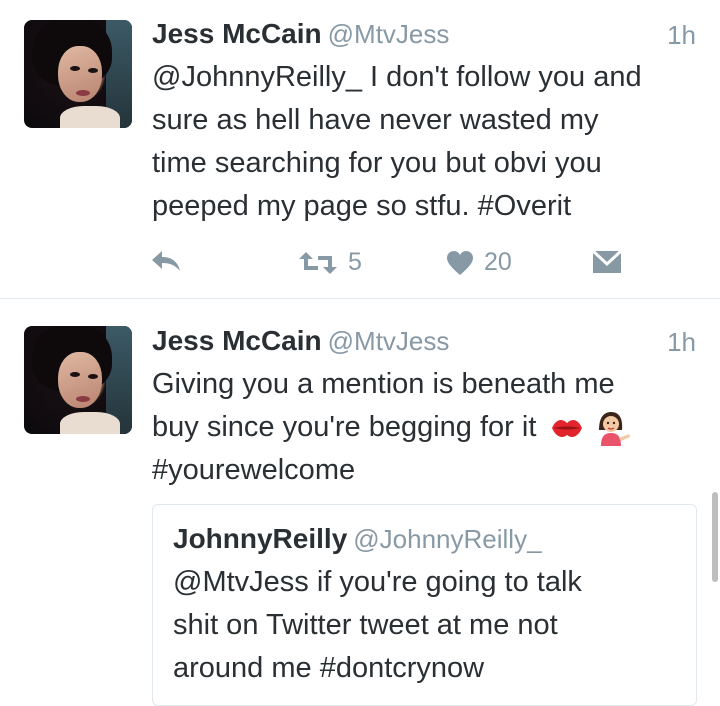 The height and width of the screenshot is (706, 720). I want to click on tweet-text-line: buy since you're begging for it, so click(344, 427).